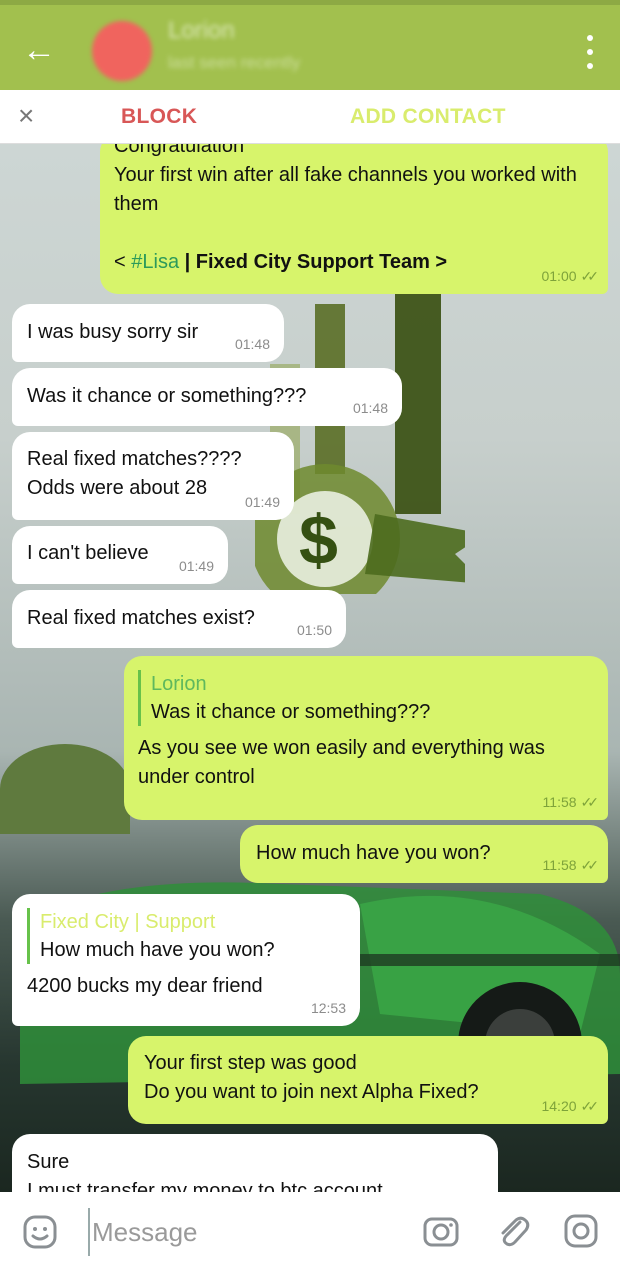 Image resolution: width=620 pixels, height=1280 pixels. Describe the element at coordinates (314, 630) in the screenshot. I see `message-time: 01:50` at that location.